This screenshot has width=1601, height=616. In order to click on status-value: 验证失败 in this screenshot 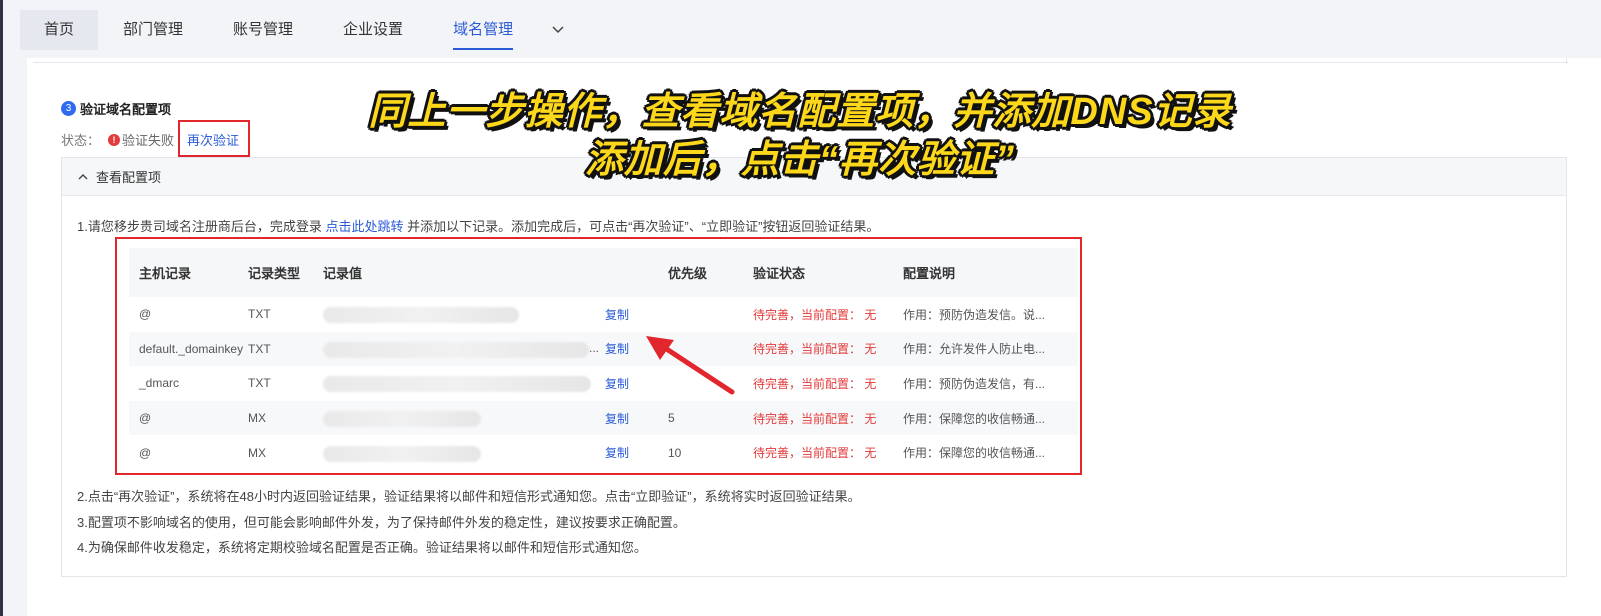, I will do `click(148, 140)`.